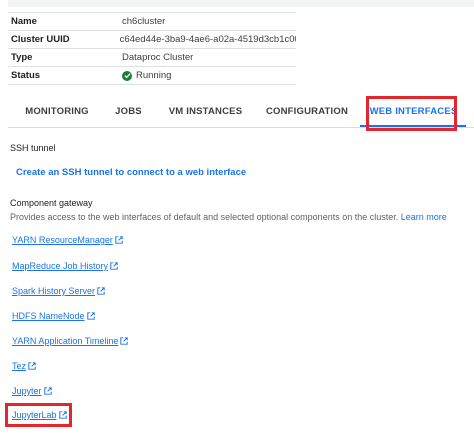 Image resolution: width=474 pixels, height=434 pixels. I want to click on tab-monitoring: MONITORING, so click(57, 111).